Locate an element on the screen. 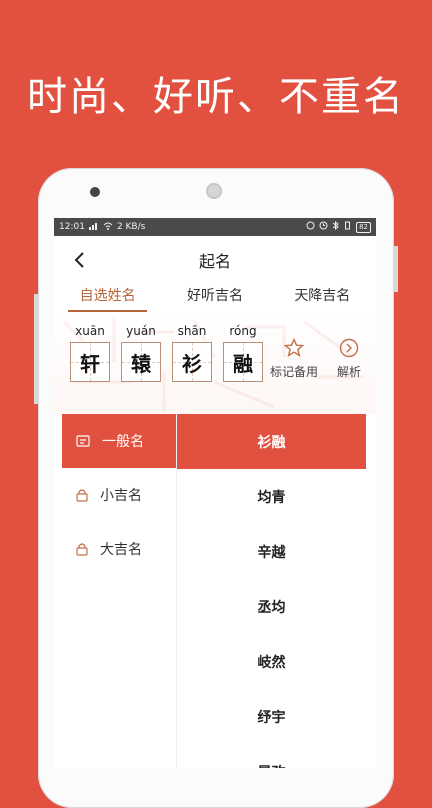 The width and height of the screenshot is (432, 808). char-text: 融 is located at coordinates (243, 363).